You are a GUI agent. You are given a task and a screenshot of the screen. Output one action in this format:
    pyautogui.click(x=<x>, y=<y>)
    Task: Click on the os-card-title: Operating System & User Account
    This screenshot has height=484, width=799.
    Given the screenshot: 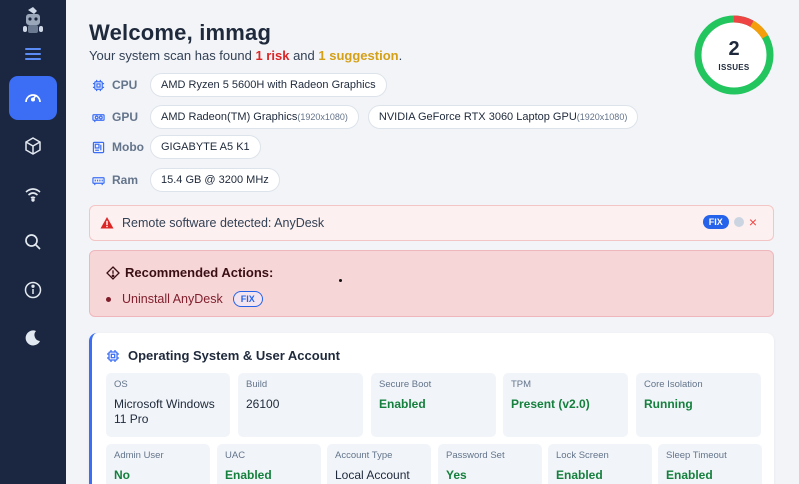 What is the action you would take?
    pyautogui.click(x=223, y=355)
    